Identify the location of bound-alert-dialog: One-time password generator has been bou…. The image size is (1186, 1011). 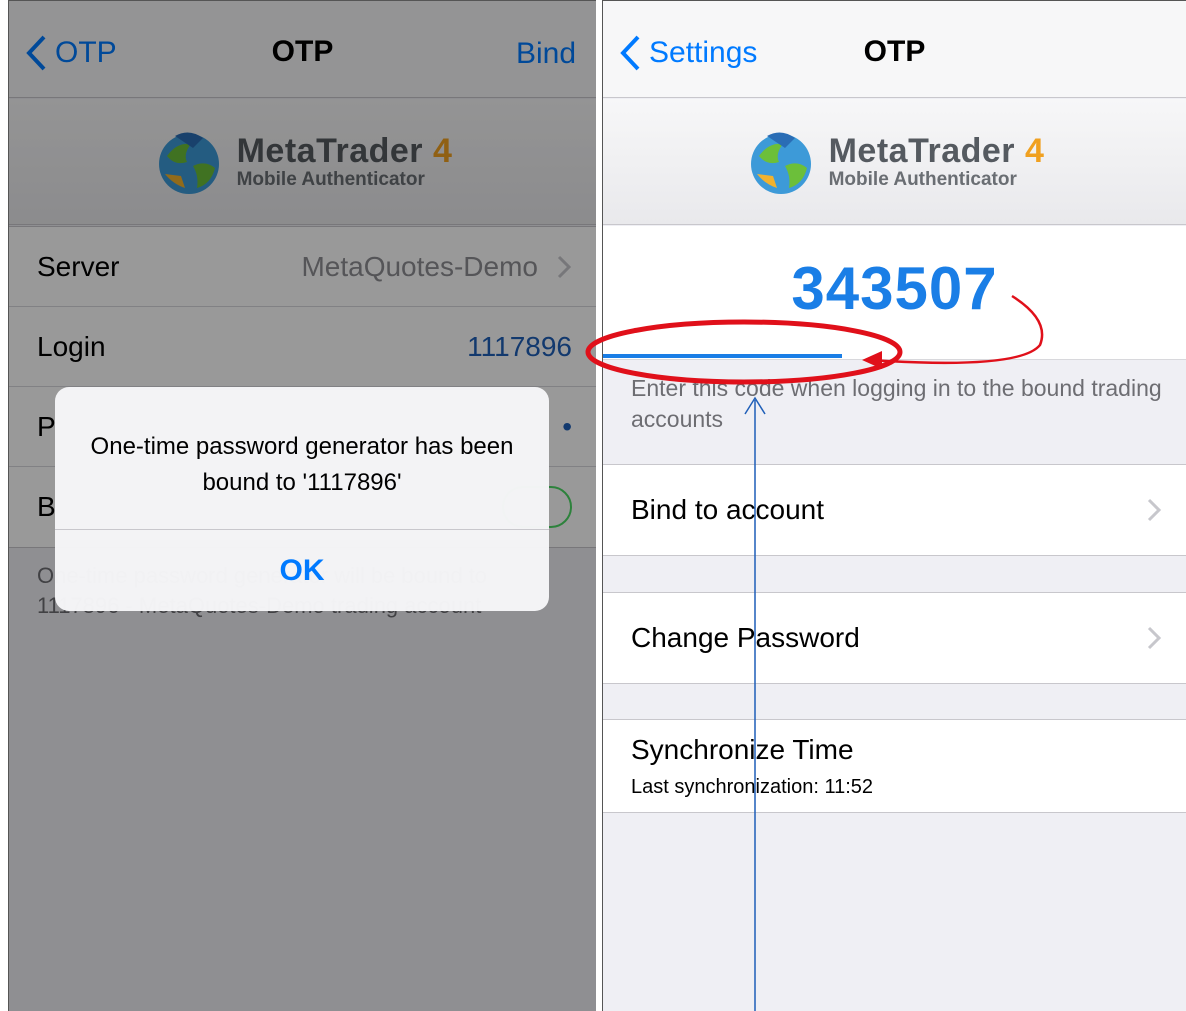
(302, 499).